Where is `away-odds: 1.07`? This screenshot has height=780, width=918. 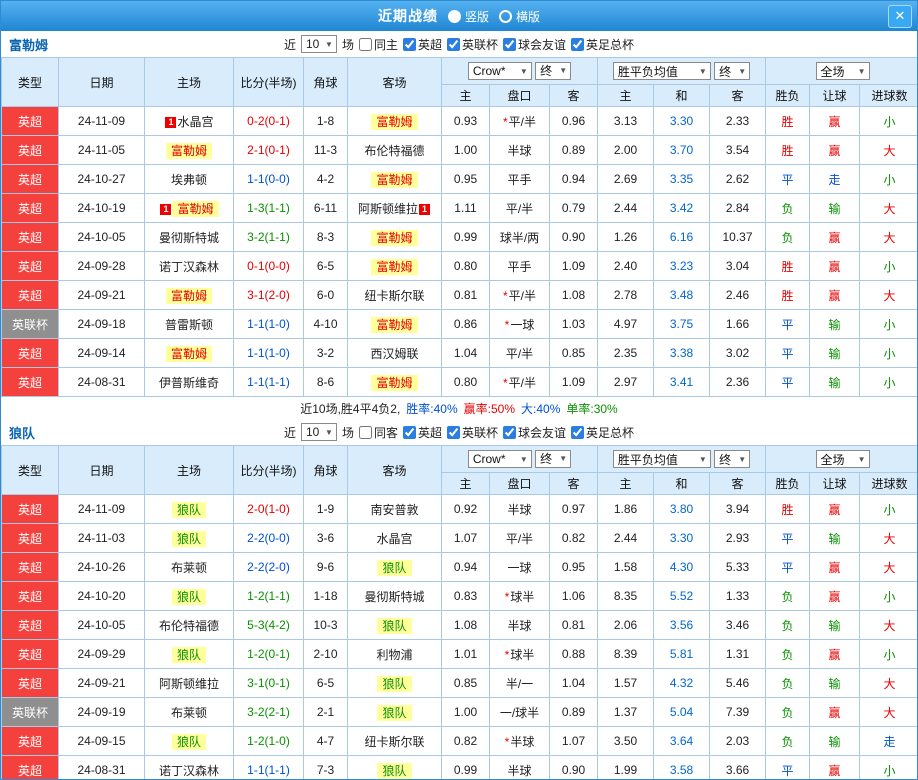
away-odds: 1.07 is located at coordinates (573, 741).